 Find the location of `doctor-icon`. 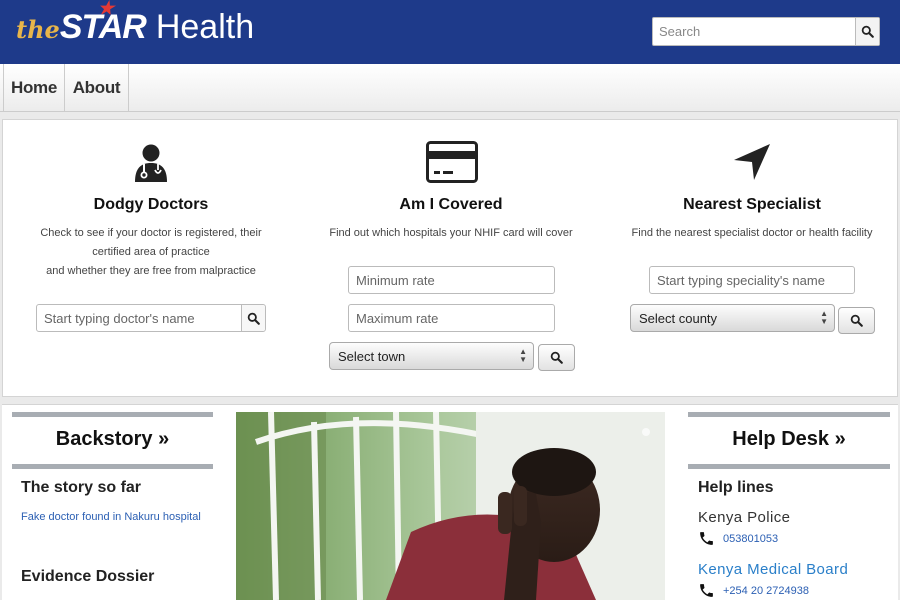

doctor-icon is located at coordinates (151, 163).